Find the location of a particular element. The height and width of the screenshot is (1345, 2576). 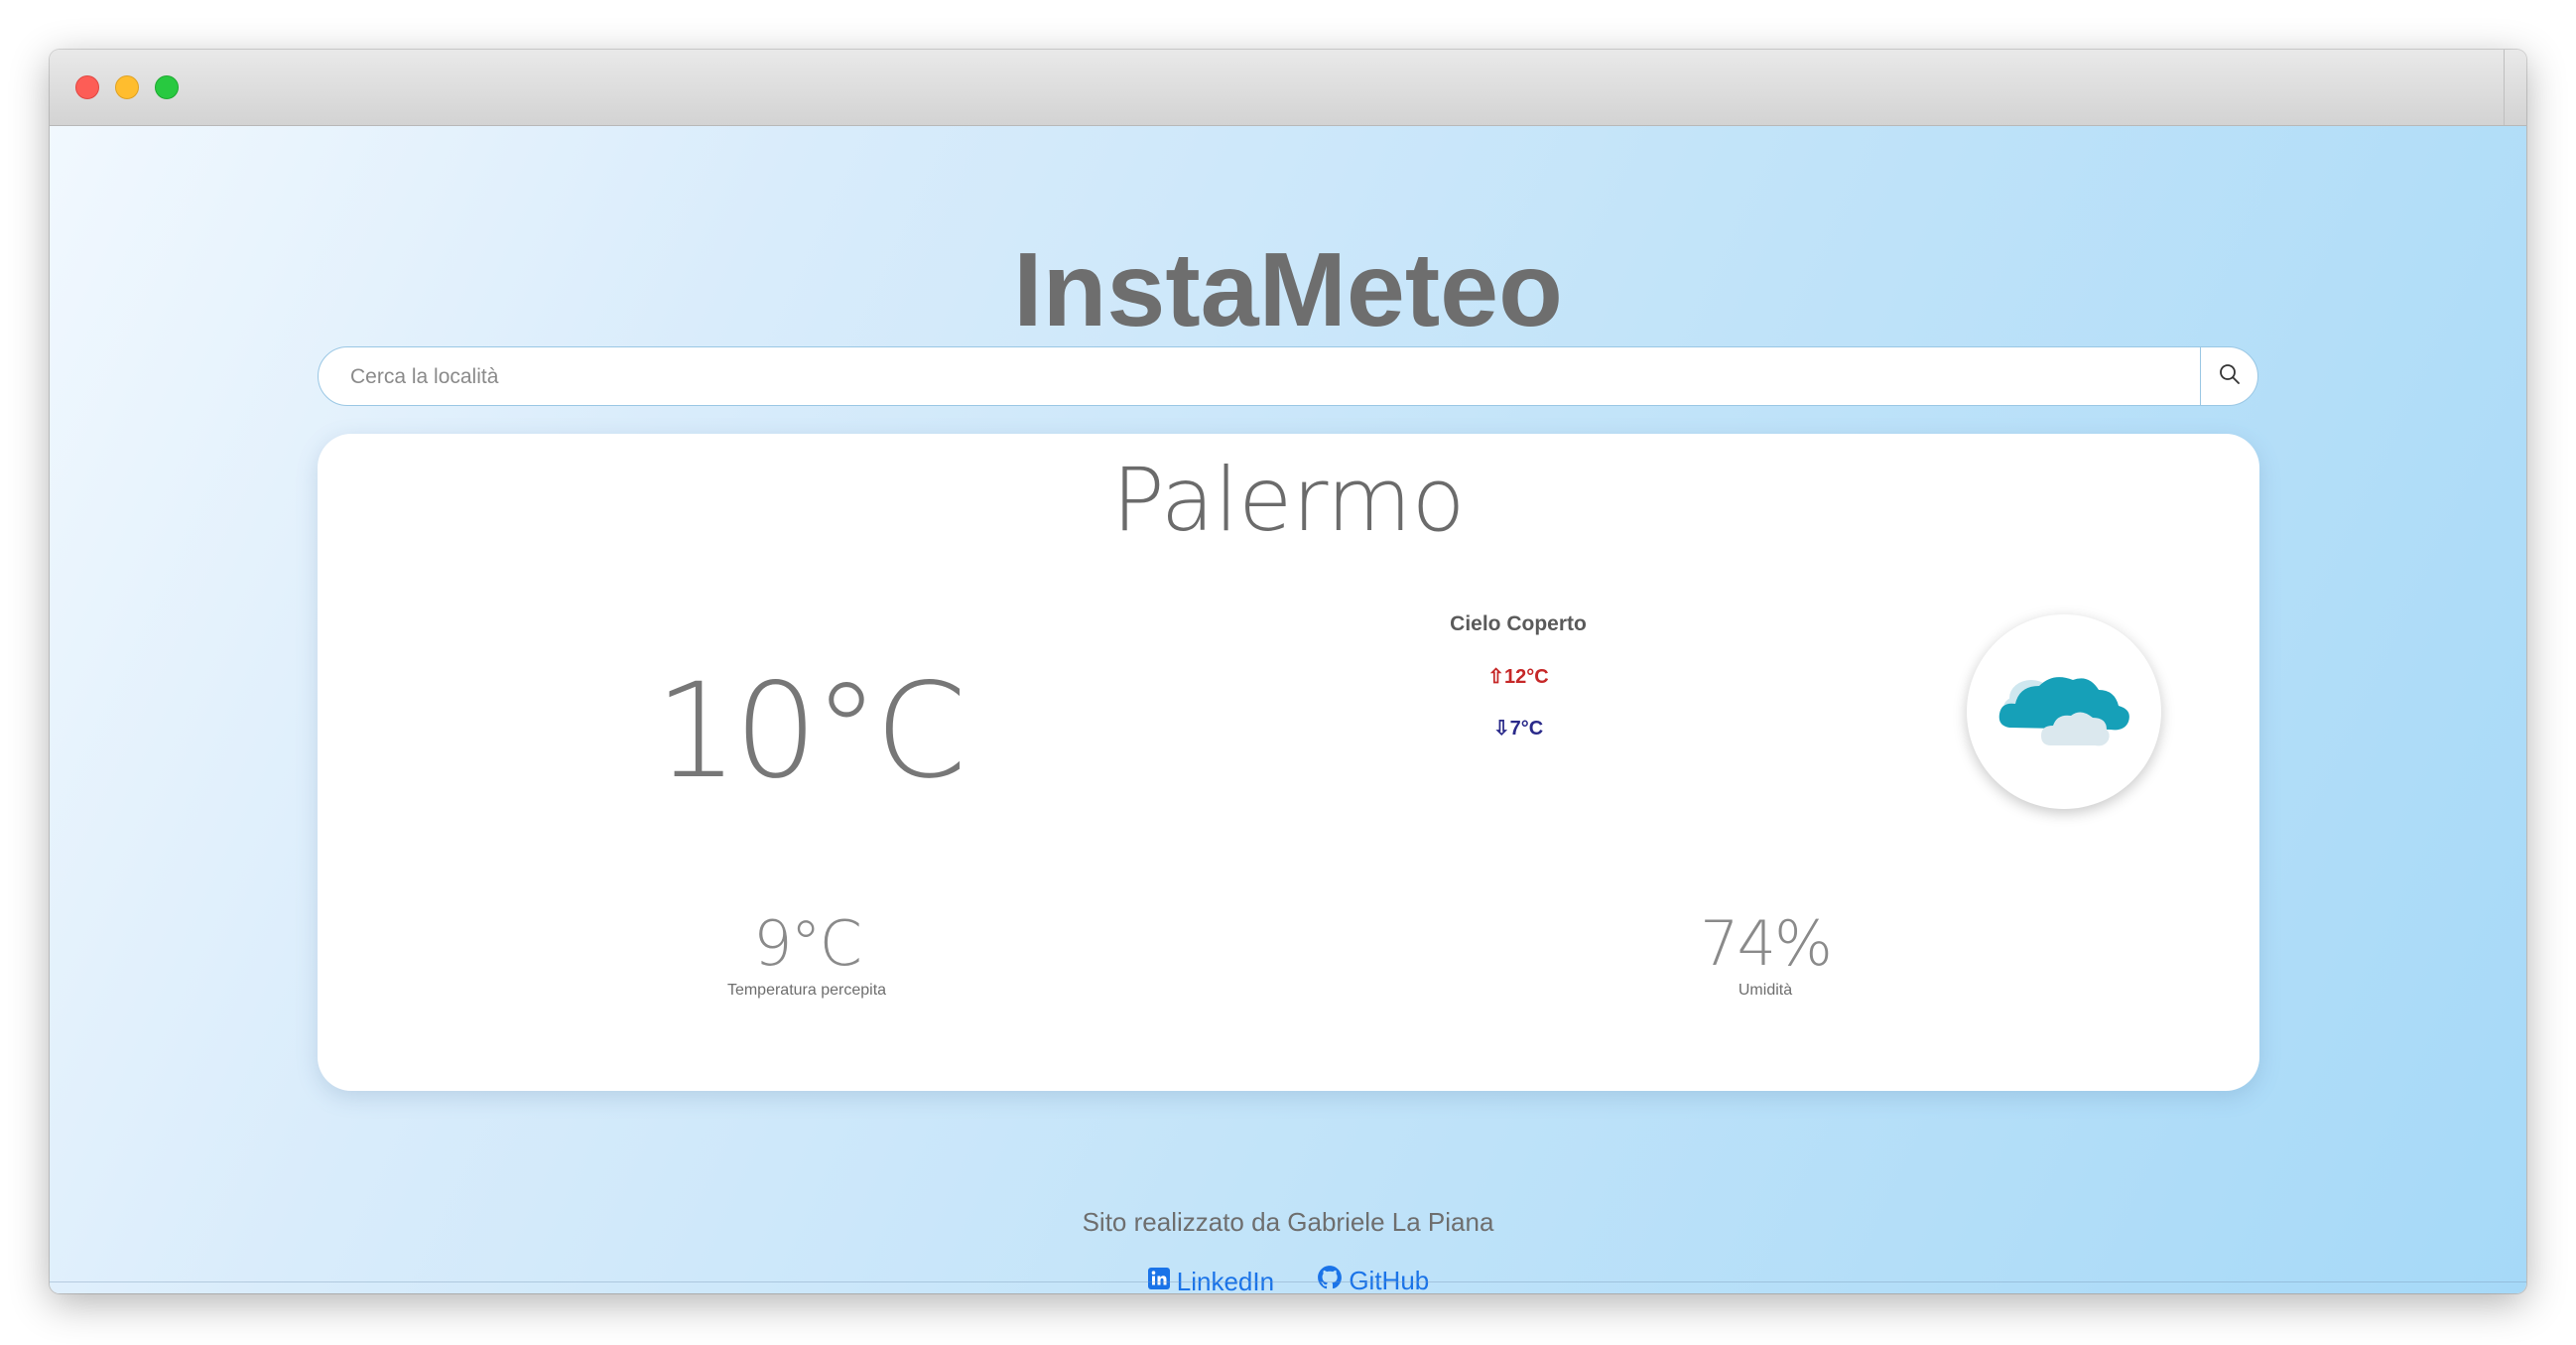

linkedin-label: LinkedIn is located at coordinates (1226, 1280).